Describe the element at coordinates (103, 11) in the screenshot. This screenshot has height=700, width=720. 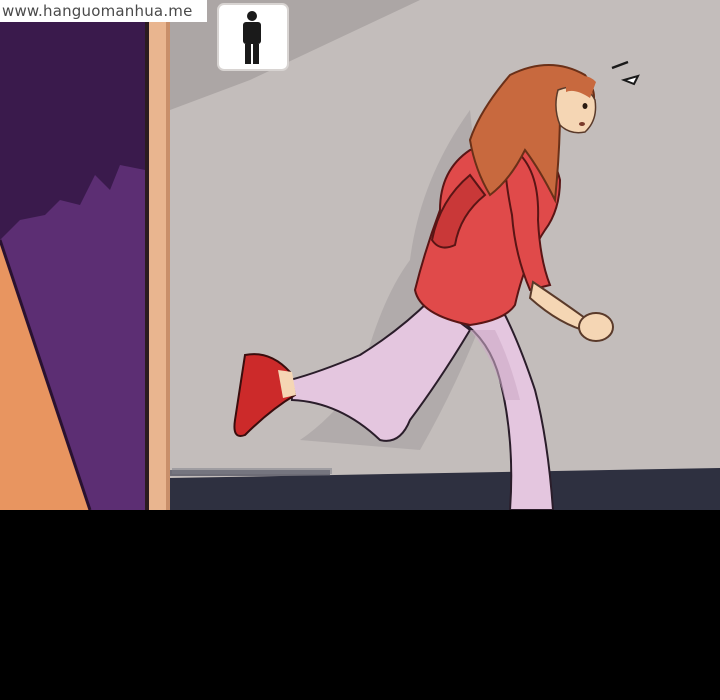
I see `watermark-text: www.hanguomanhua.me` at that location.